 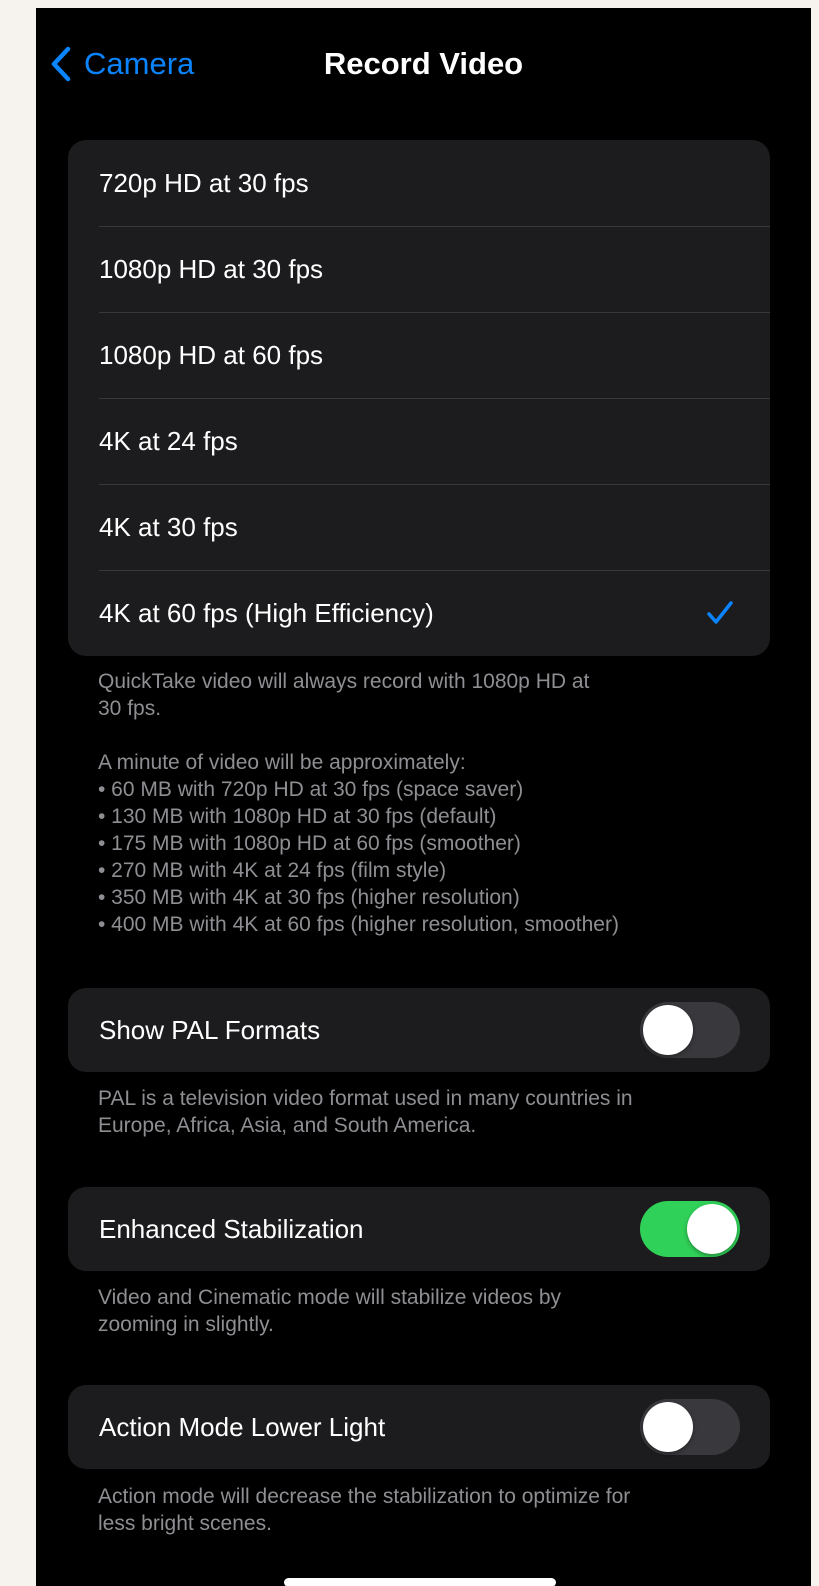 I want to click on footnote-line: 30 fps., so click(x=130, y=708).